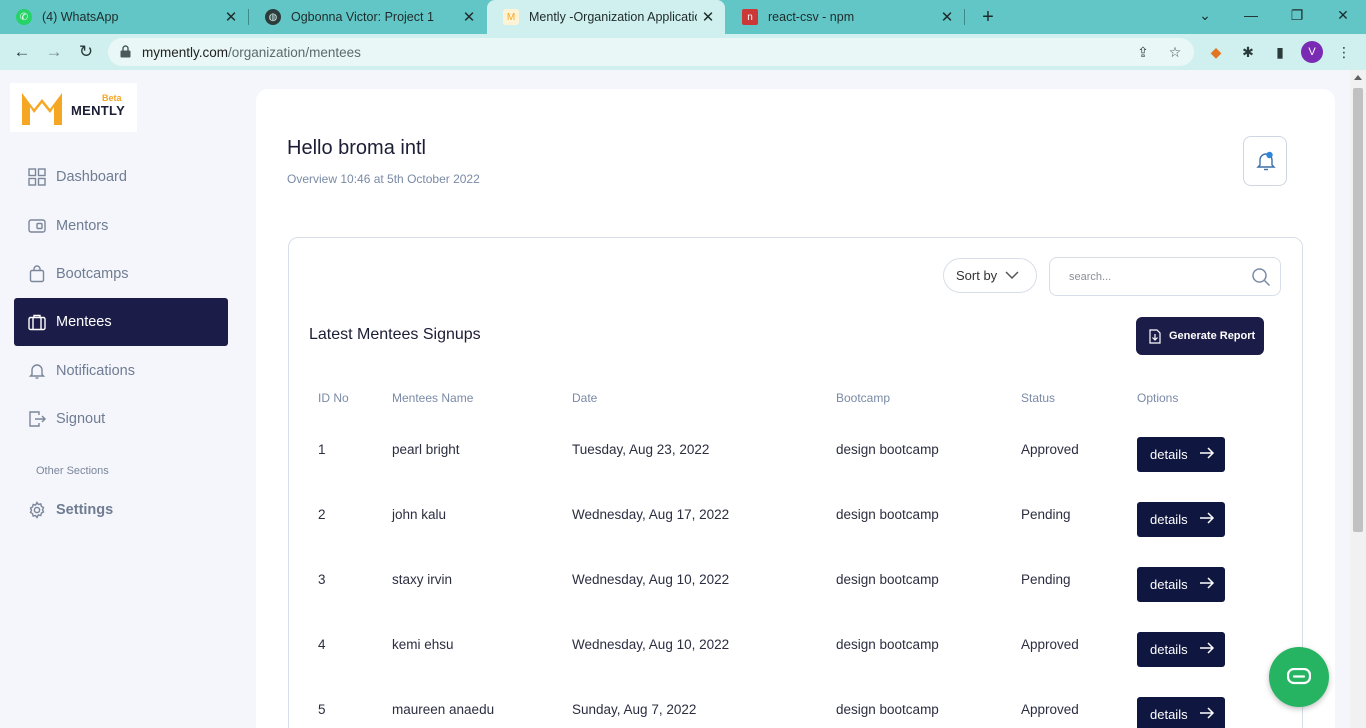 The width and height of the screenshot is (1366, 728). I want to click on search-input, so click(1165, 276).